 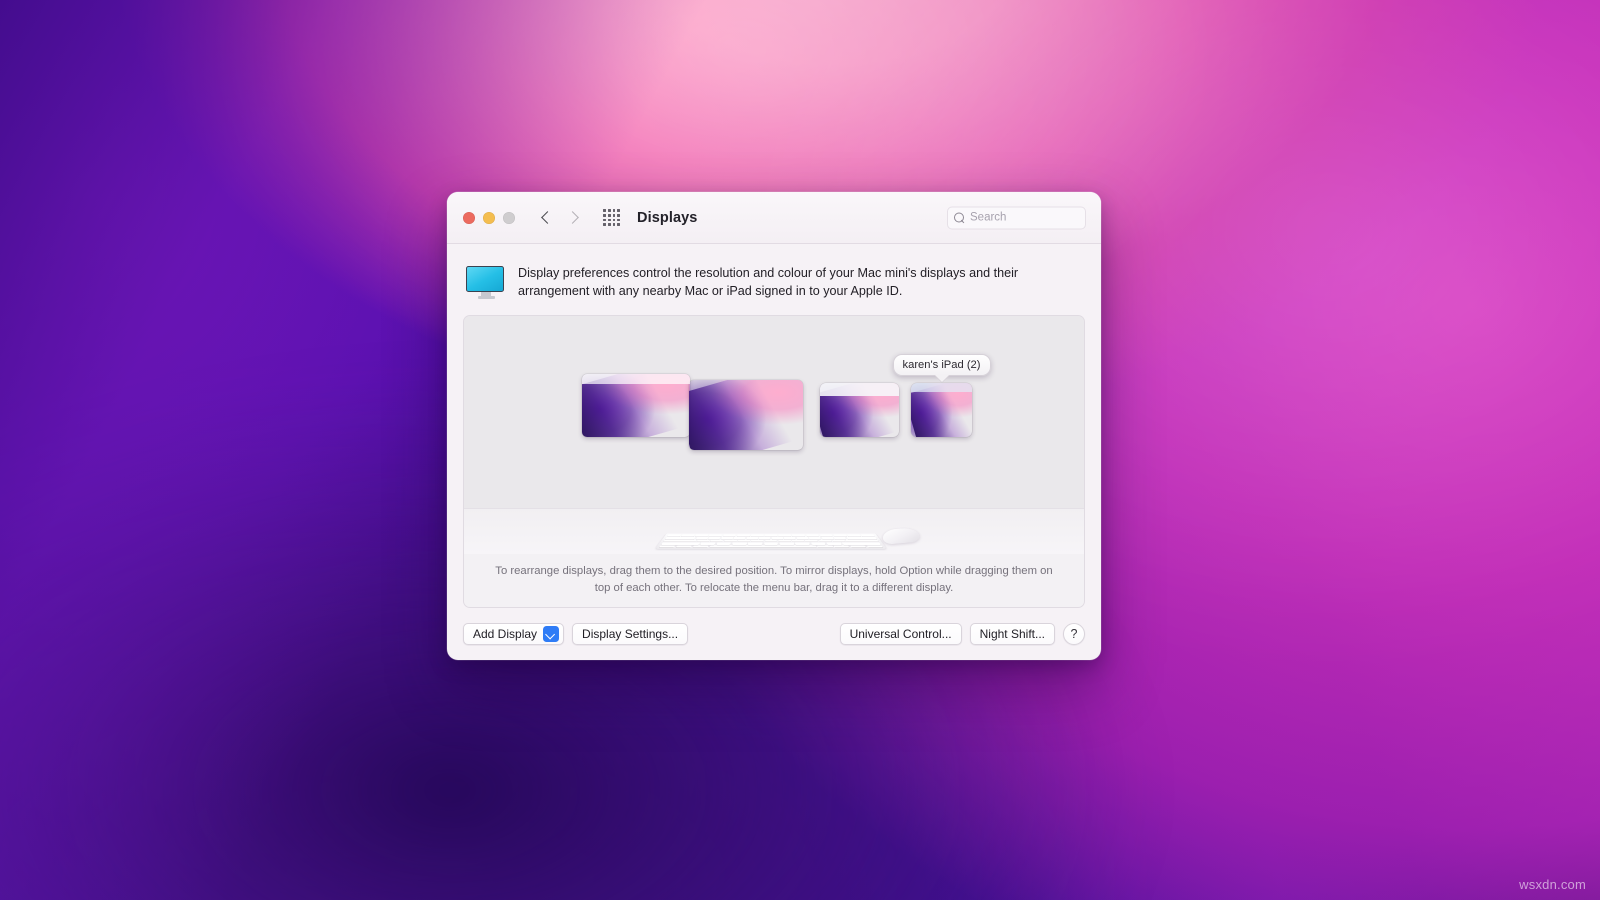 I want to click on forward-chevron-icon, so click(x=573, y=218).